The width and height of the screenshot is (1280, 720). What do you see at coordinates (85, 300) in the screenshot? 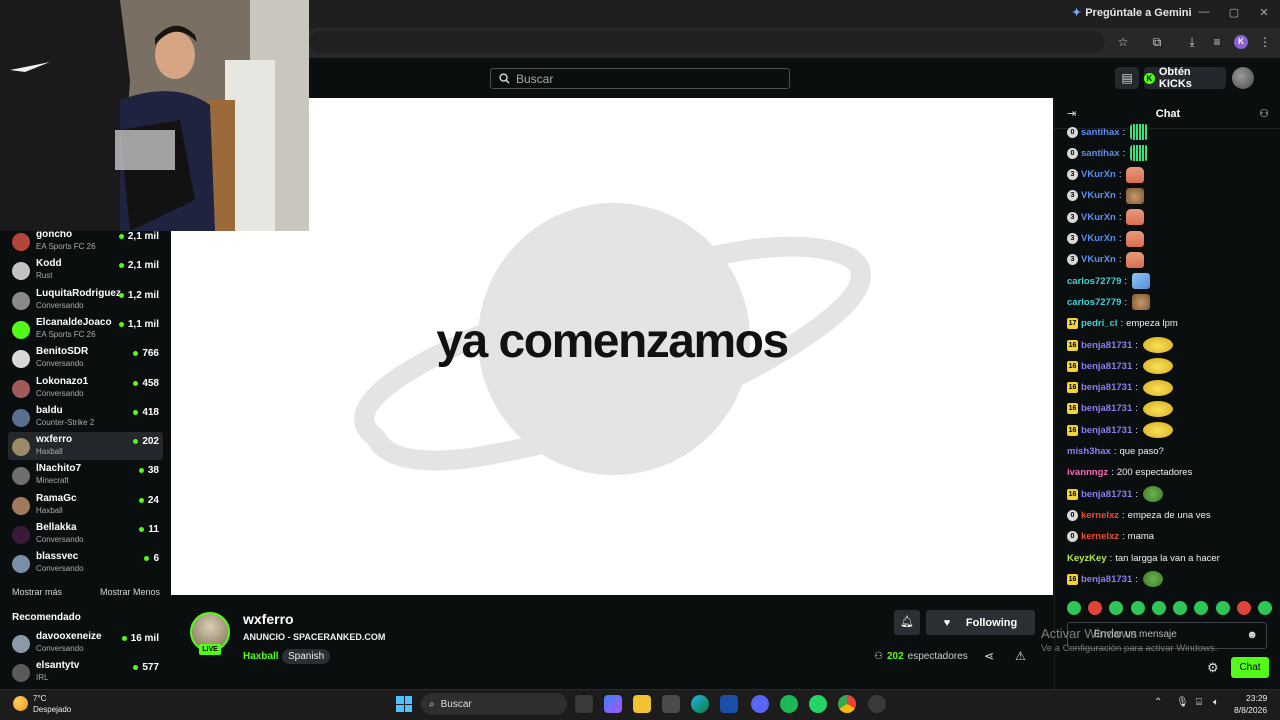
I see `channel-row: LuquitaRodriguez Conversando 1,2 mil` at bounding box center [85, 300].